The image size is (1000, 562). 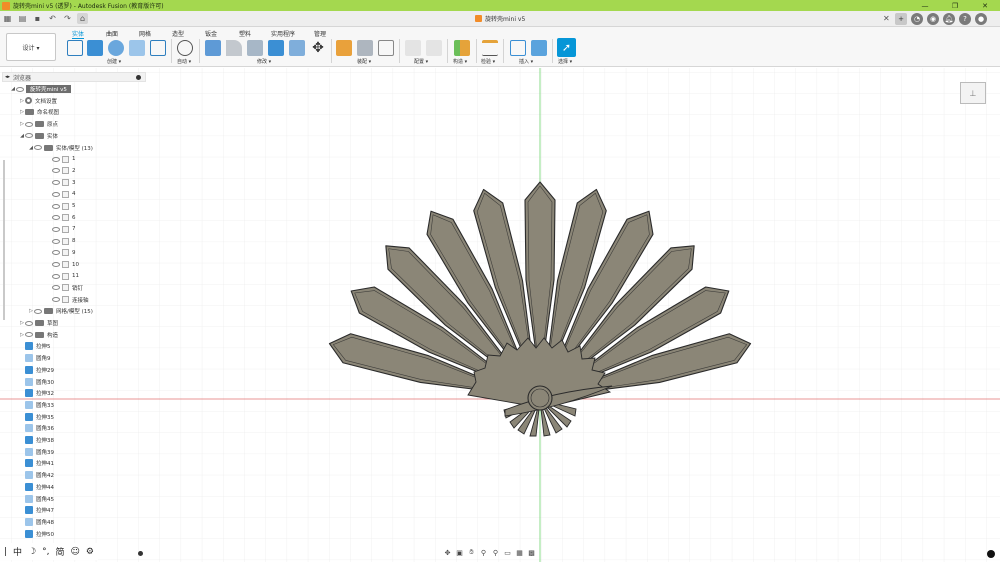 I want to click on combine-icon, so click(x=276, y=48).